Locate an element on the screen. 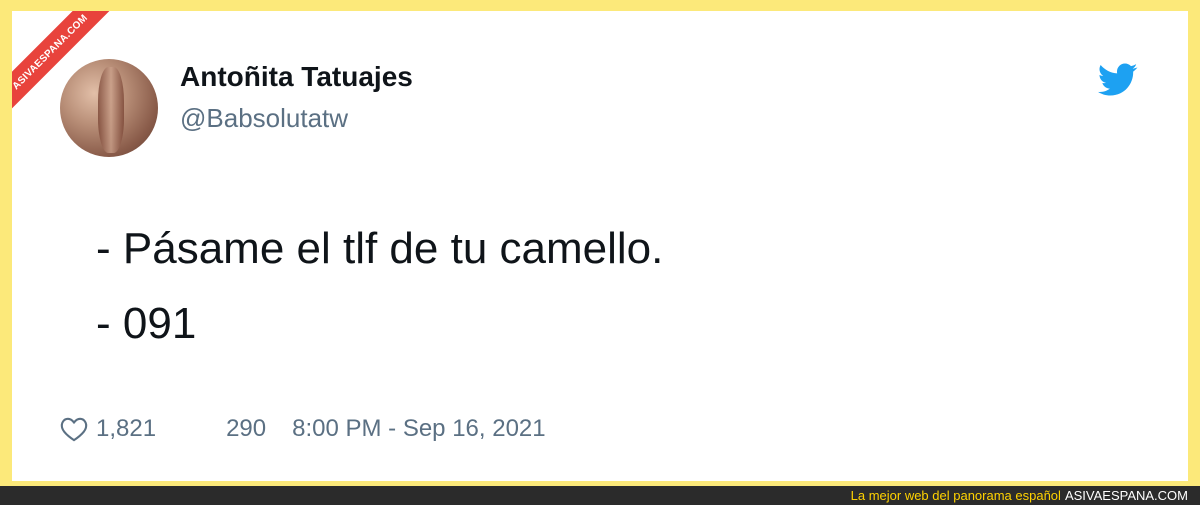  retweet-count: 290 is located at coordinates (246, 429).